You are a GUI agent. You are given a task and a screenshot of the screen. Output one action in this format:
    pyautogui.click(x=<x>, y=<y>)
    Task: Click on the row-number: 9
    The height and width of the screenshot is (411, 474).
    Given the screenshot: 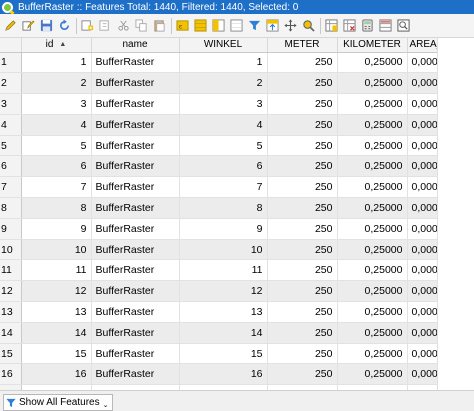 What is the action you would take?
    pyautogui.click(x=11, y=229)
    